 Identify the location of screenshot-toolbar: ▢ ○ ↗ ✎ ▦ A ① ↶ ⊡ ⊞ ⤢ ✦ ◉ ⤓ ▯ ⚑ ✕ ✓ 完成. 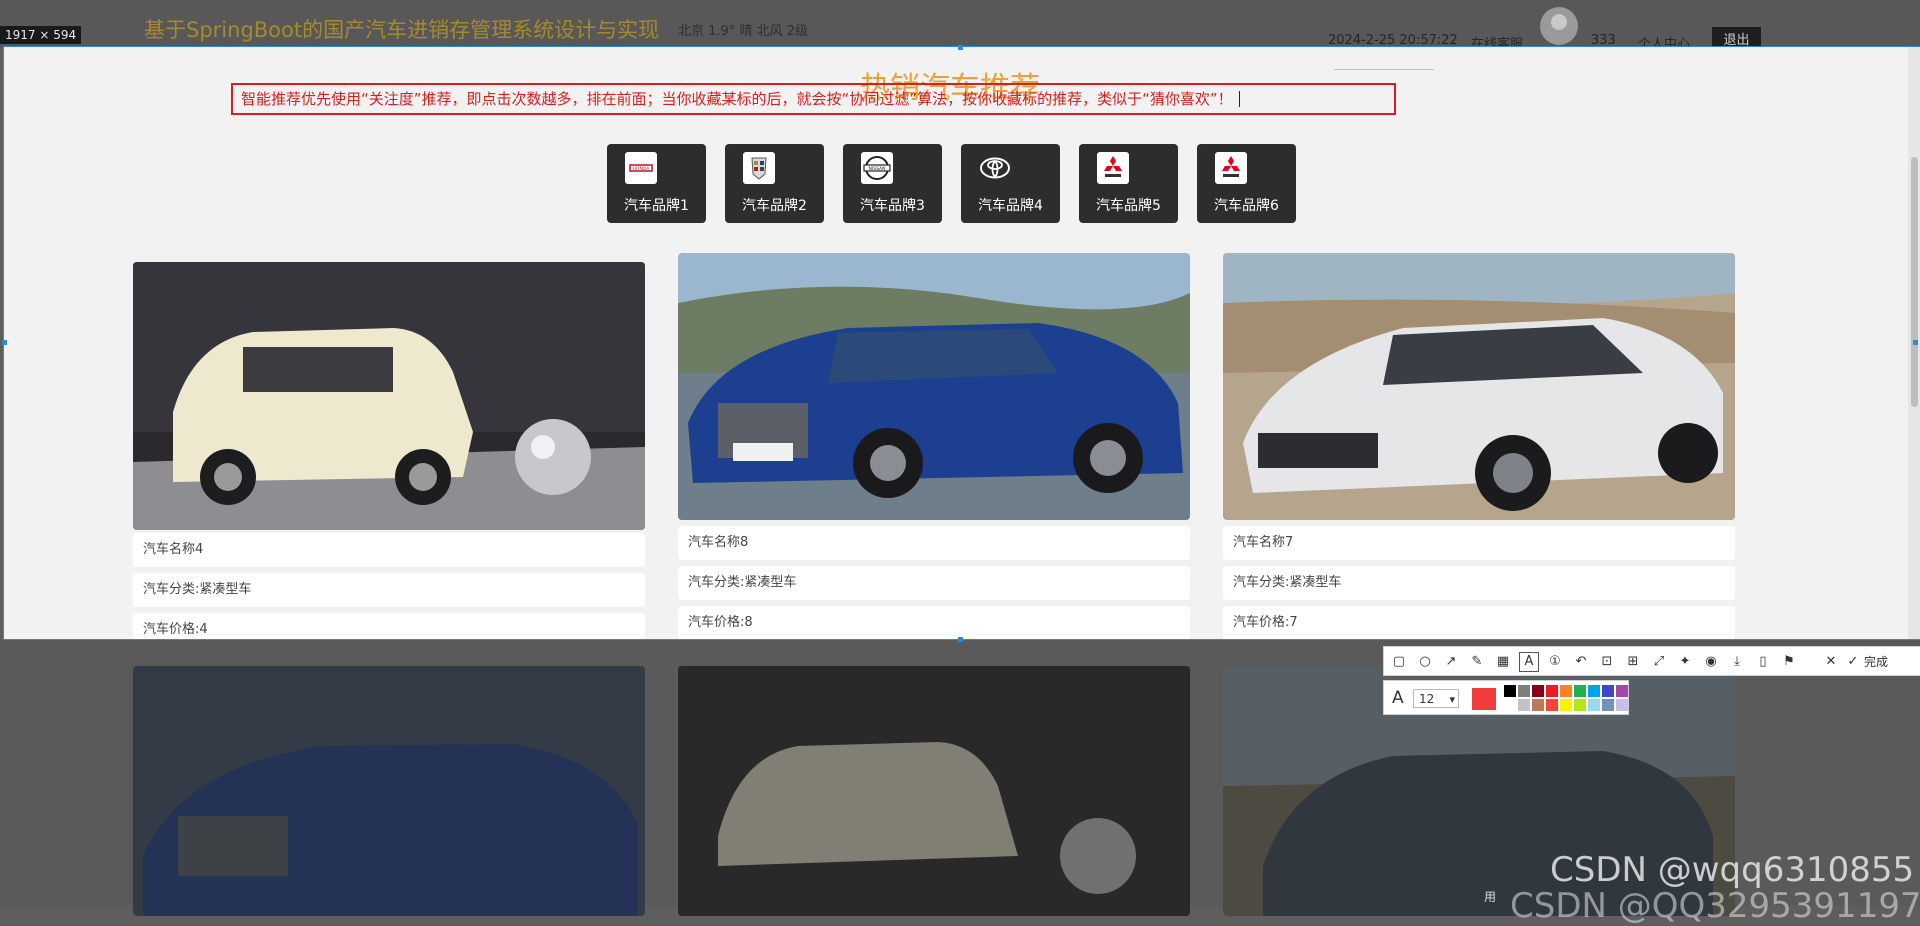
(1651, 661).